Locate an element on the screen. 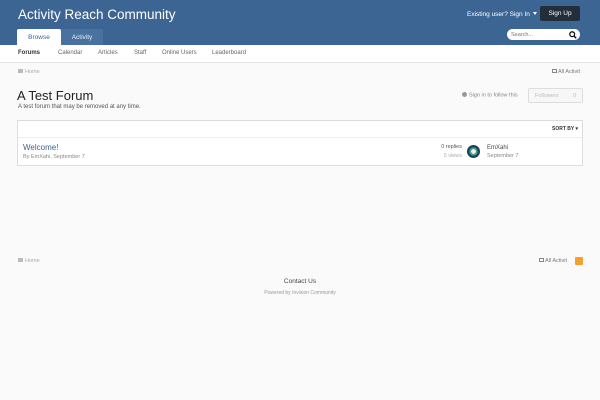  last-post-date: September 7 is located at coordinates (503, 156).